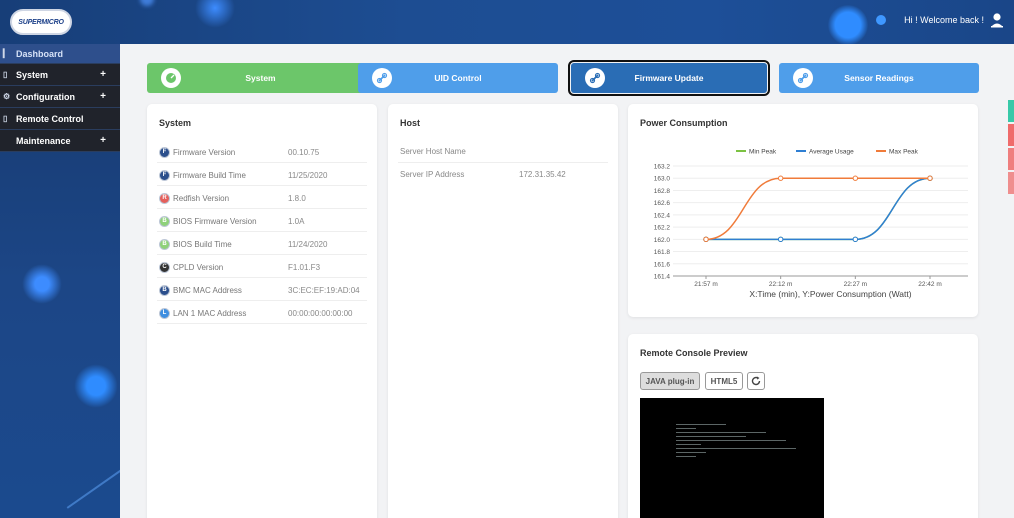  I want to click on y-tick-label: 162.8, so click(662, 191).